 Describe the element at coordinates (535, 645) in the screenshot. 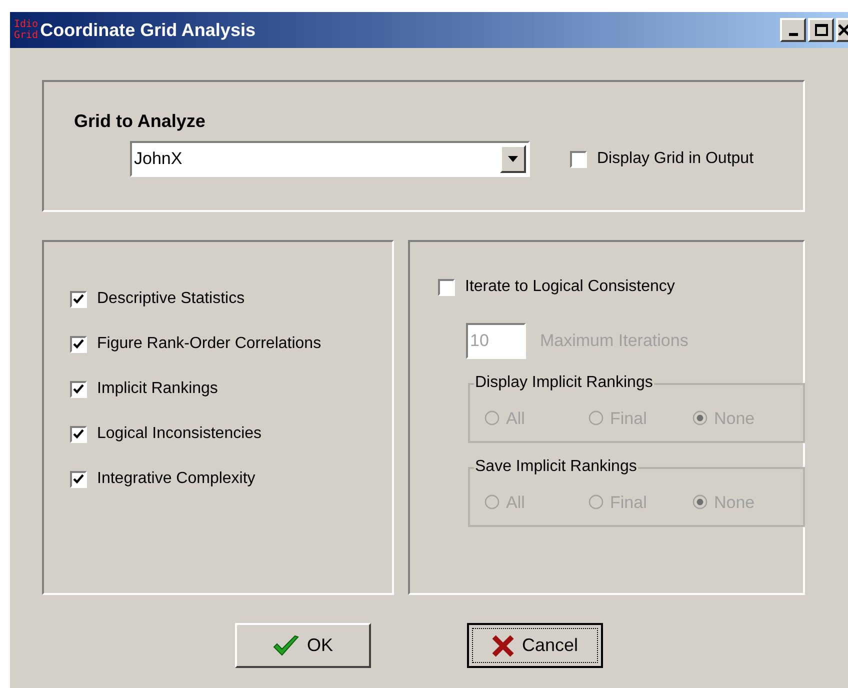

I see `cancel-button: Cancel` at that location.